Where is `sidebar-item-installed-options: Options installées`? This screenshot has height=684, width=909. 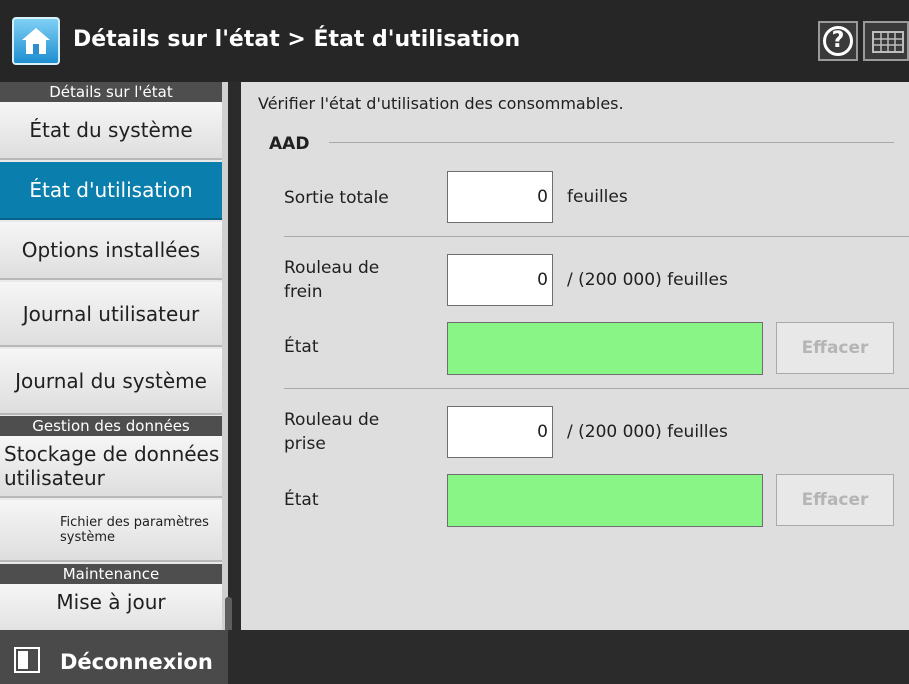
sidebar-item-installed-options: Options installées is located at coordinates (111, 251).